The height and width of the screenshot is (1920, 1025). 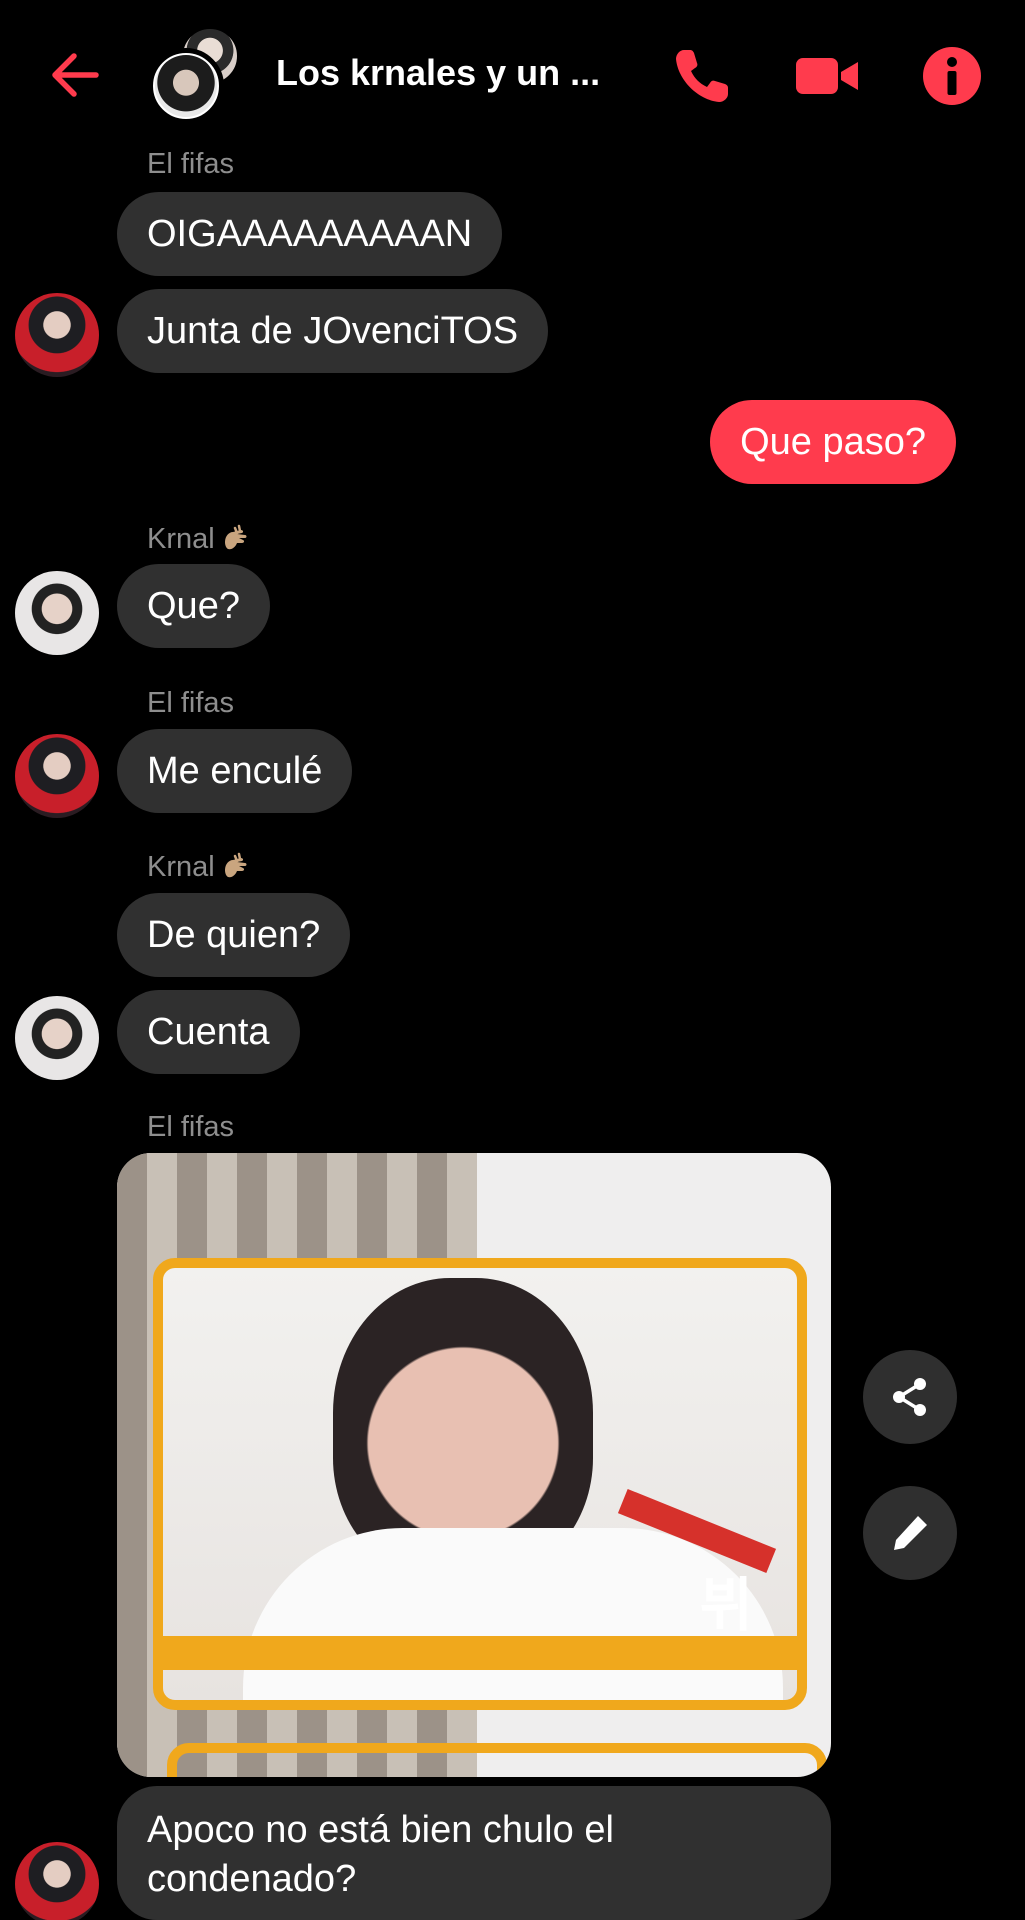 I want to click on video-call-button, so click(x=827, y=76).